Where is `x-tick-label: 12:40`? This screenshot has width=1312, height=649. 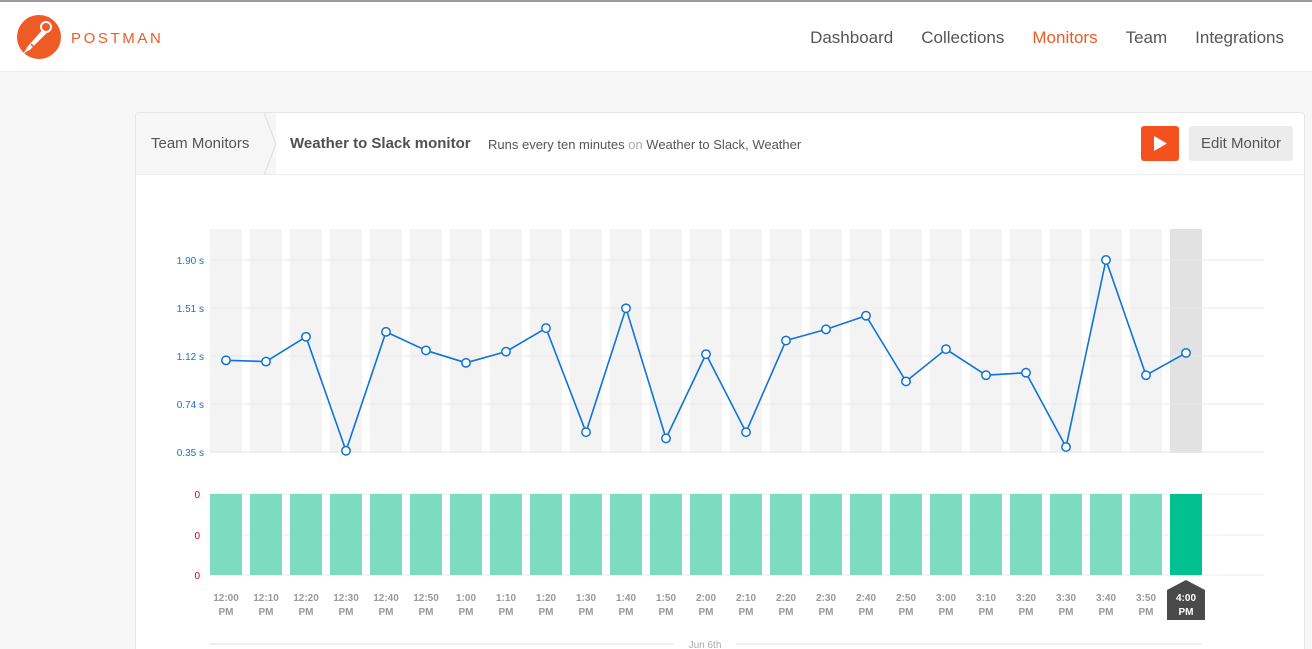 x-tick-label: 12:40 is located at coordinates (386, 598).